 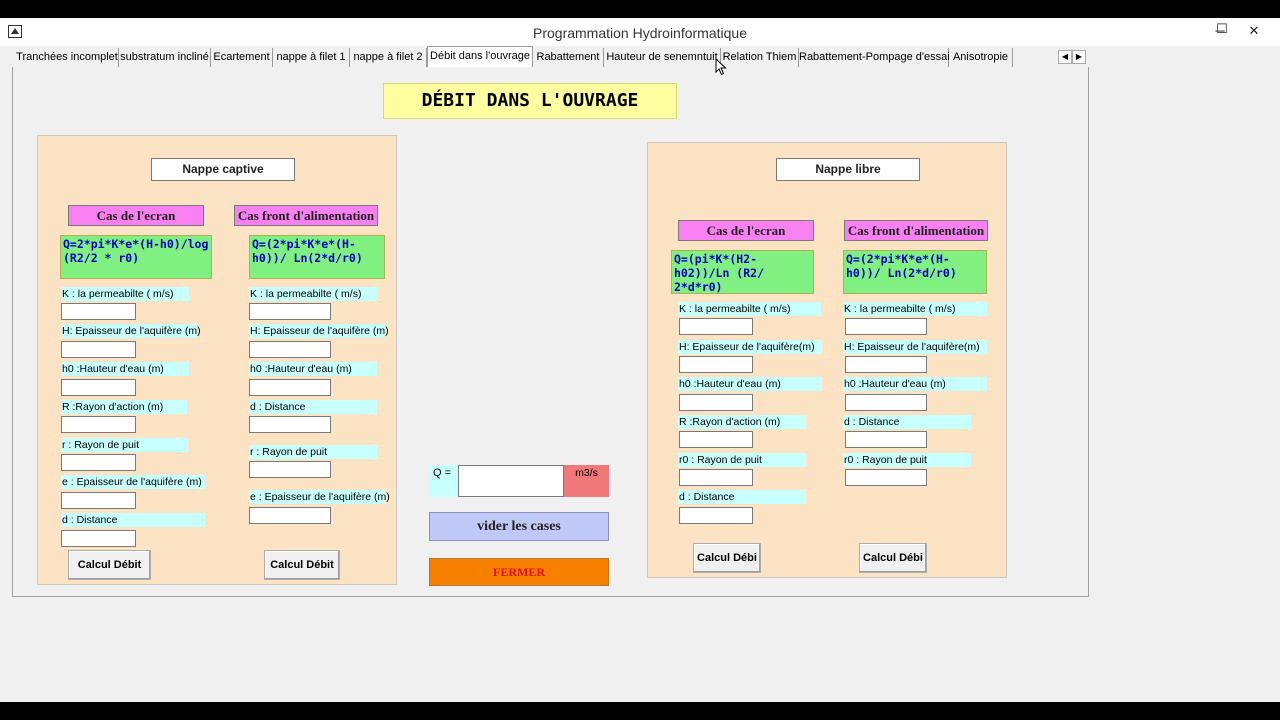 What do you see at coordinates (136, 215) in the screenshot?
I see `captive-ecran-label: Cas de l'ecran` at bounding box center [136, 215].